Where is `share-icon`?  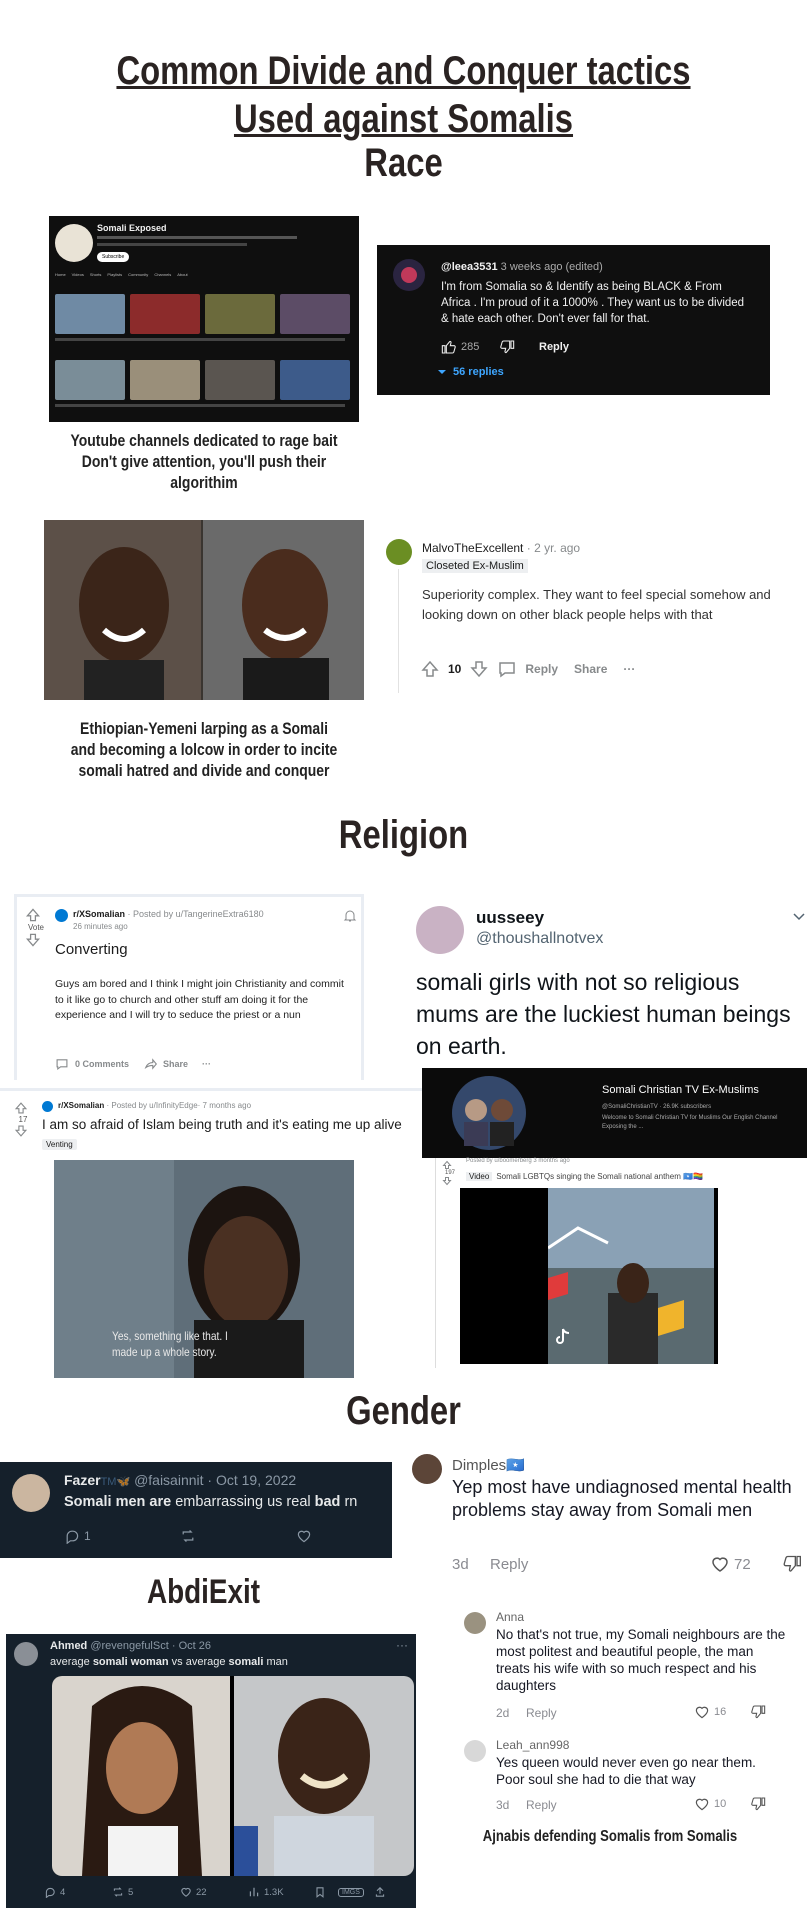 share-icon is located at coordinates (380, 1892).